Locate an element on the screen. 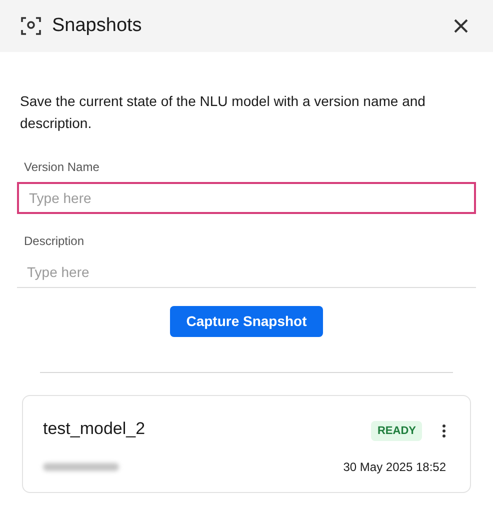  status-badge: READY is located at coordinates (396, 430).